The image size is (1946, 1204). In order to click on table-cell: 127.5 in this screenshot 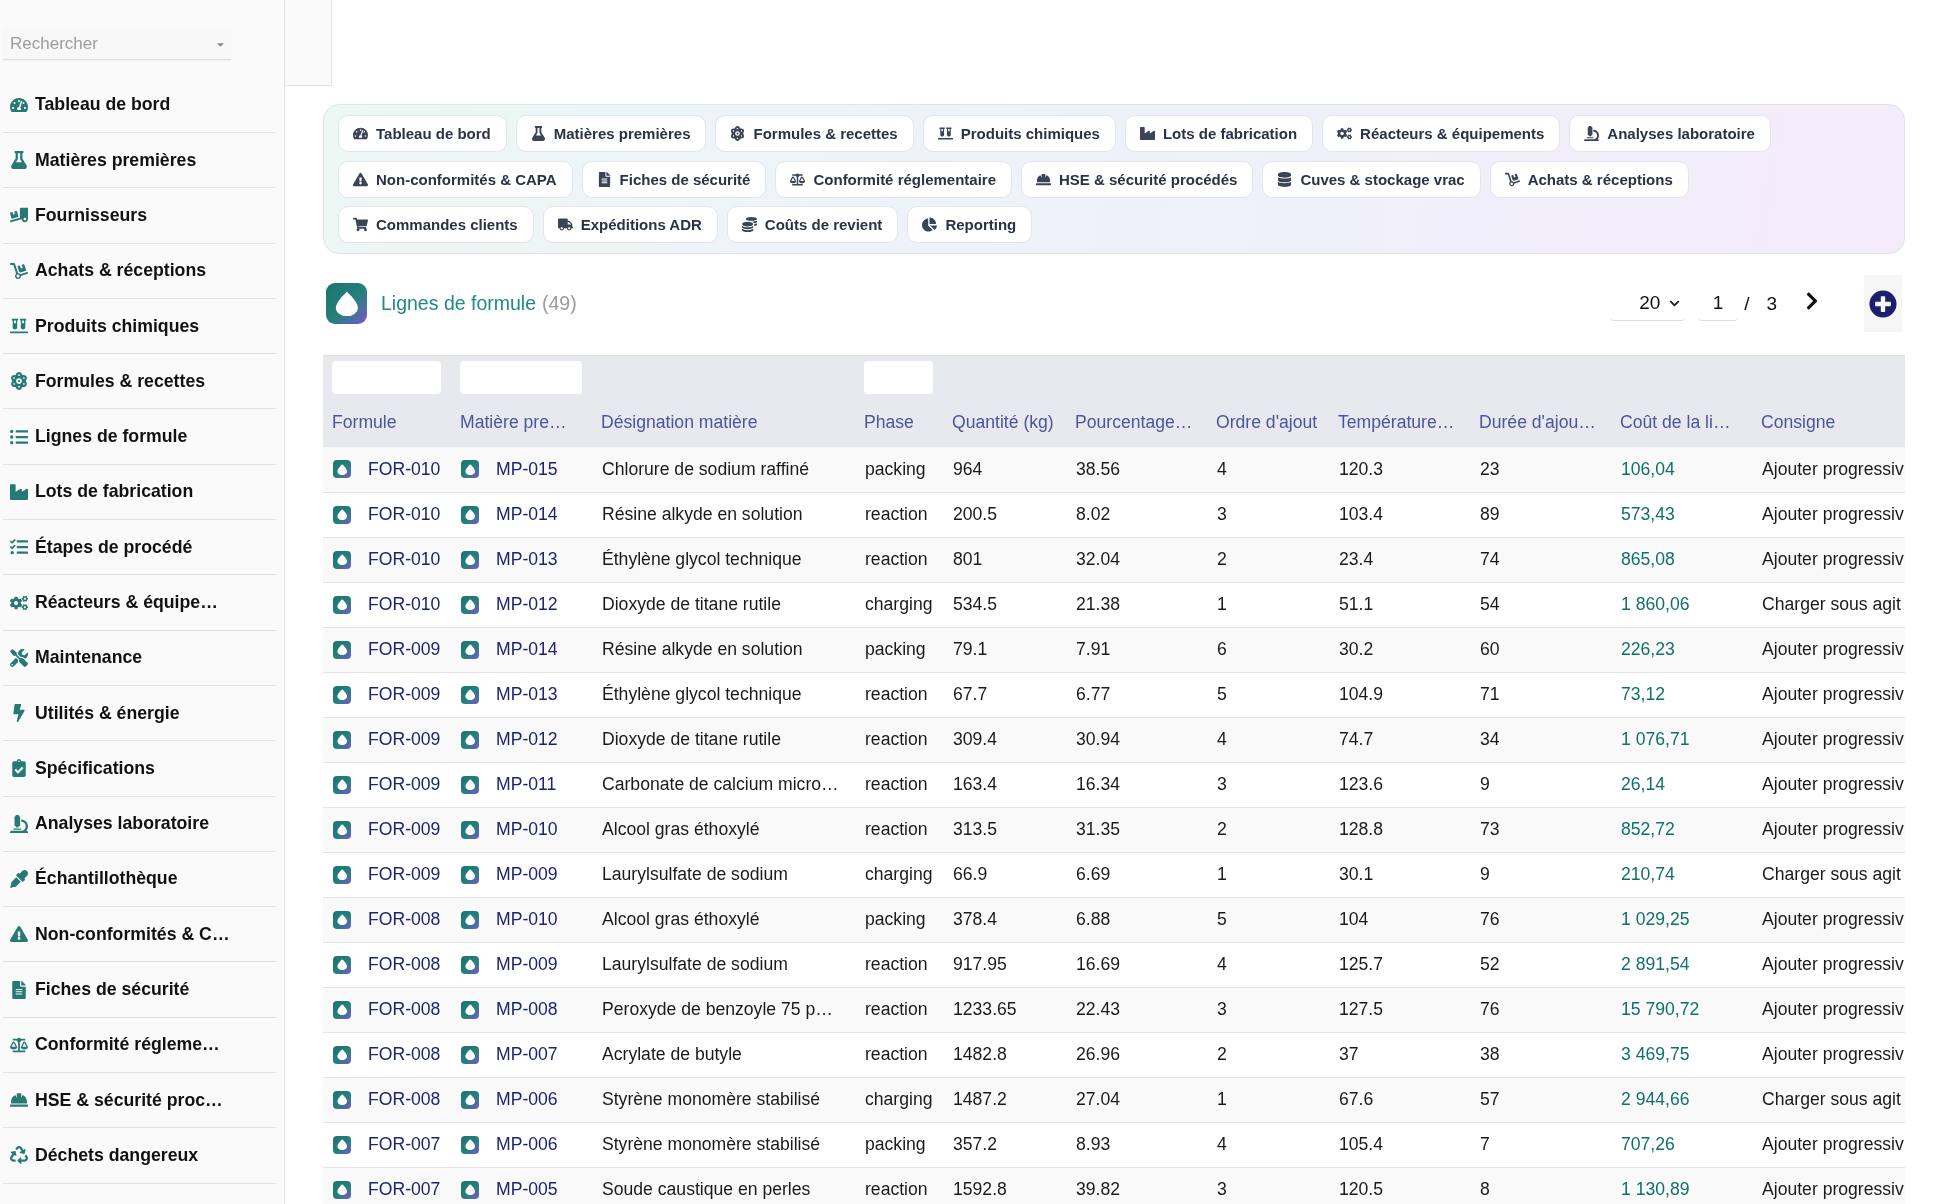, I will do `click(1399, 1009)`.